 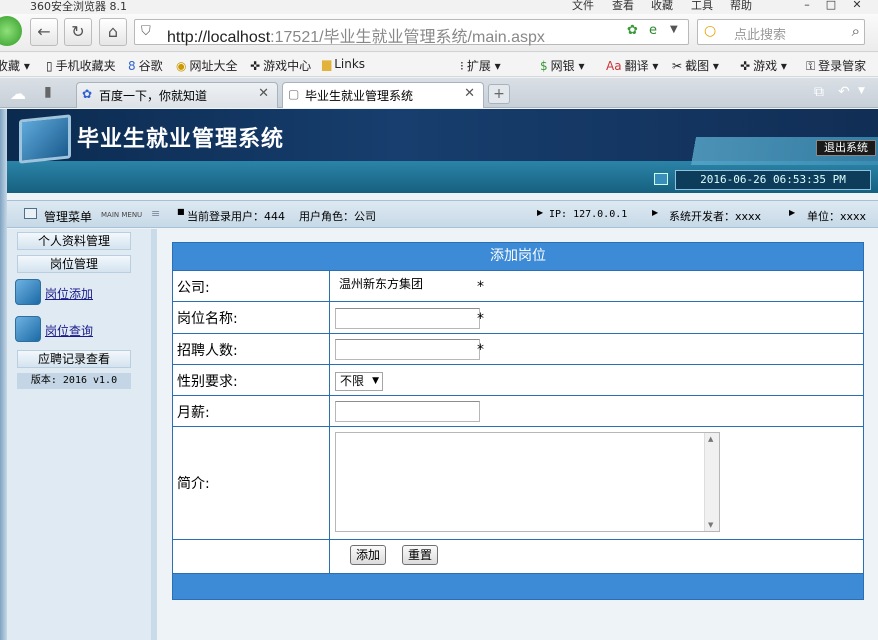 What do you see at coordinates (760, 33) in the screenshot?
I see `search-input: 点此搜索` at bounding box center [760, 33].